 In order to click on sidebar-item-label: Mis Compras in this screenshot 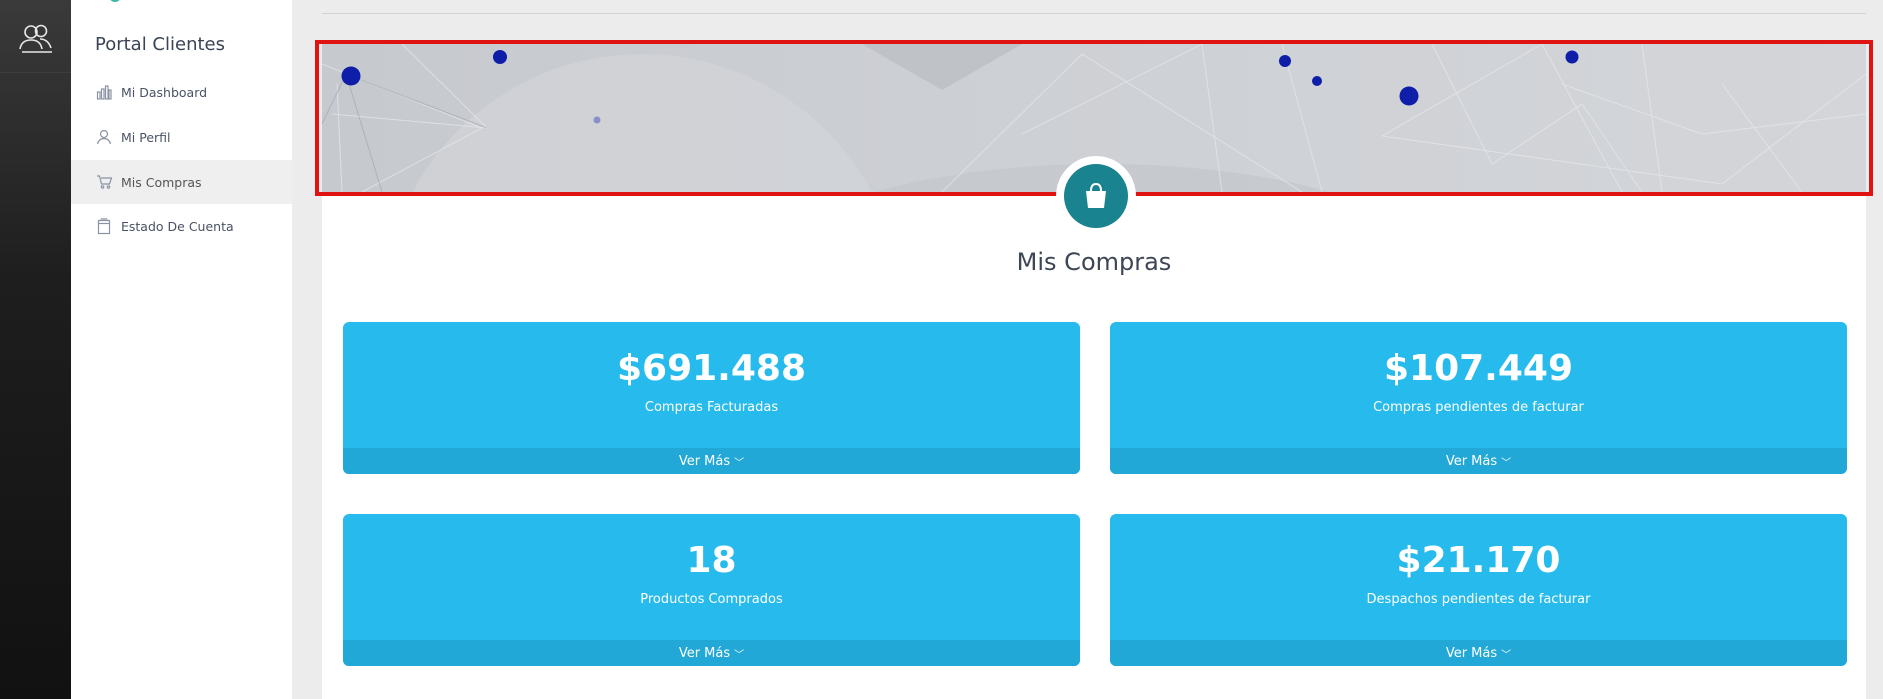, I will do `click(161, 182)`.